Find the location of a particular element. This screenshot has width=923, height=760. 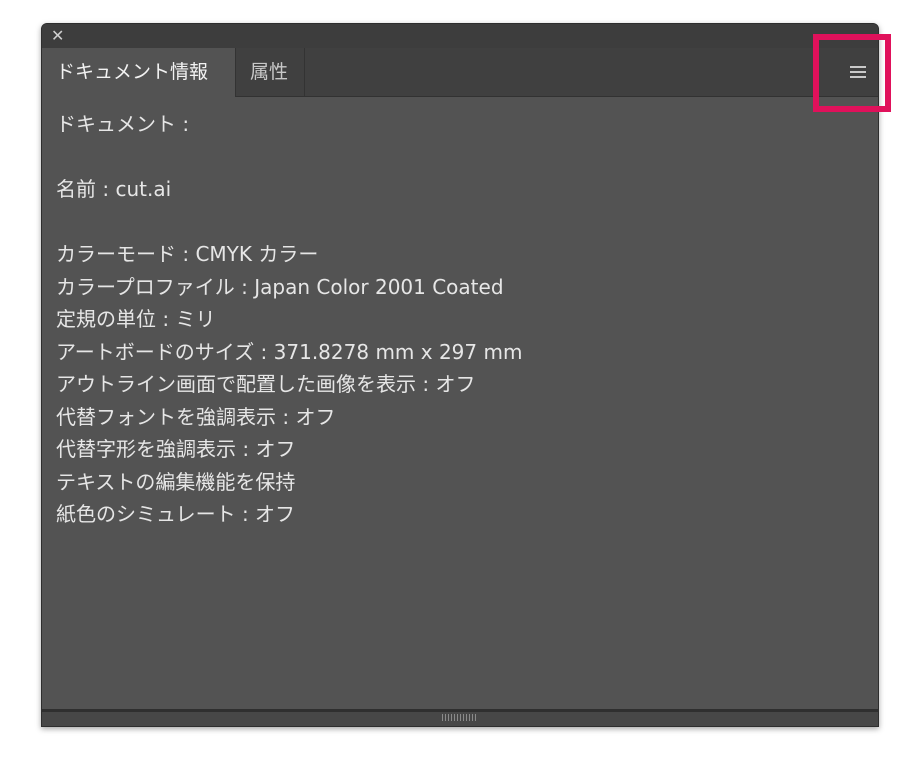

info-line-color-mode: カラーモード : CMYK カラー is located at coordinates (187, 254).